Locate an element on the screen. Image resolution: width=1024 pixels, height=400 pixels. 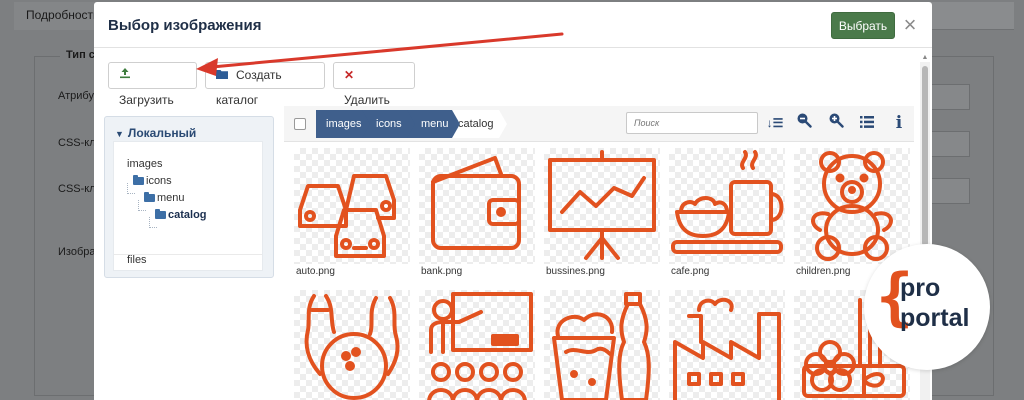
file-tile: bank.png is located at coordinates (477, 212).